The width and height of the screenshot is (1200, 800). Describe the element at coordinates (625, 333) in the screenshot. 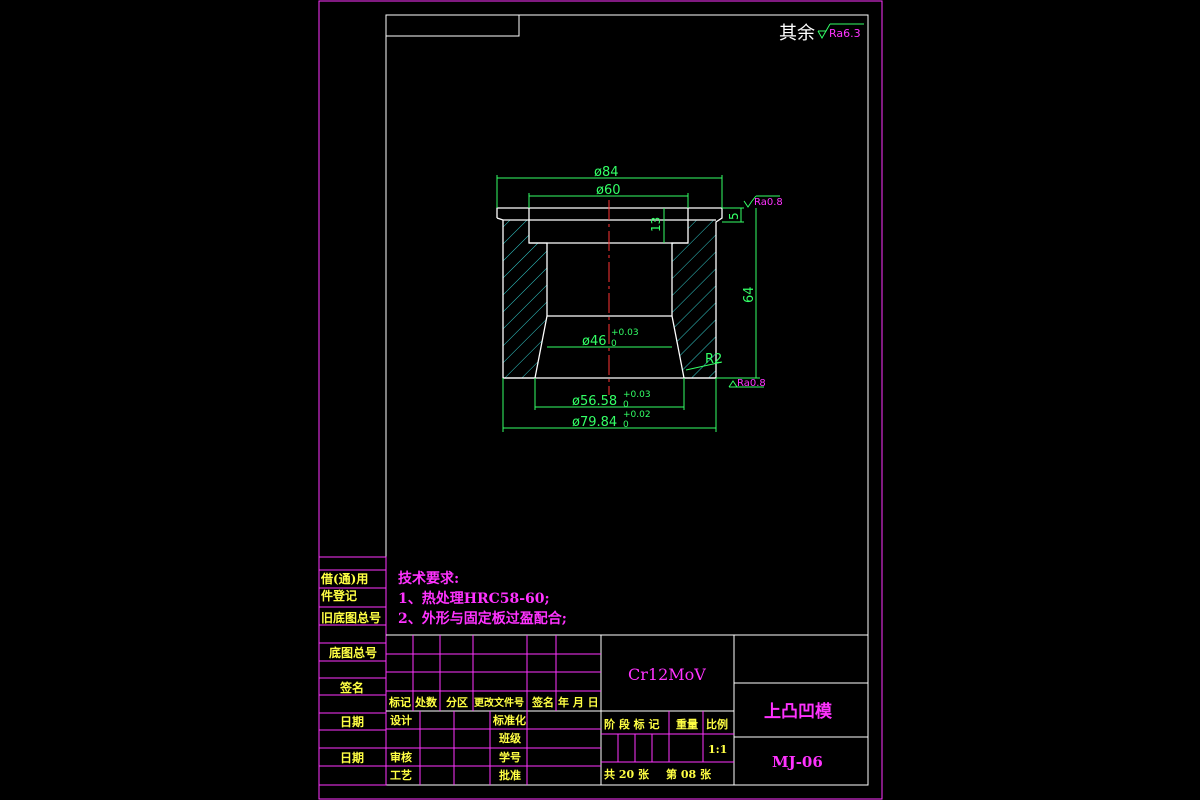

I see `dim-bore-tol: +0.03` at that location.